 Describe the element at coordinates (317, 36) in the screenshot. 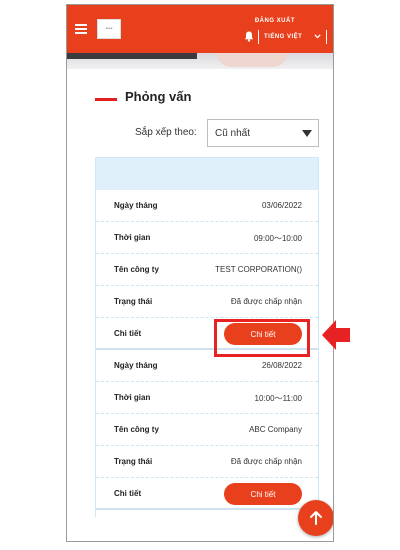

I see `chevron-down-icon` at that location.